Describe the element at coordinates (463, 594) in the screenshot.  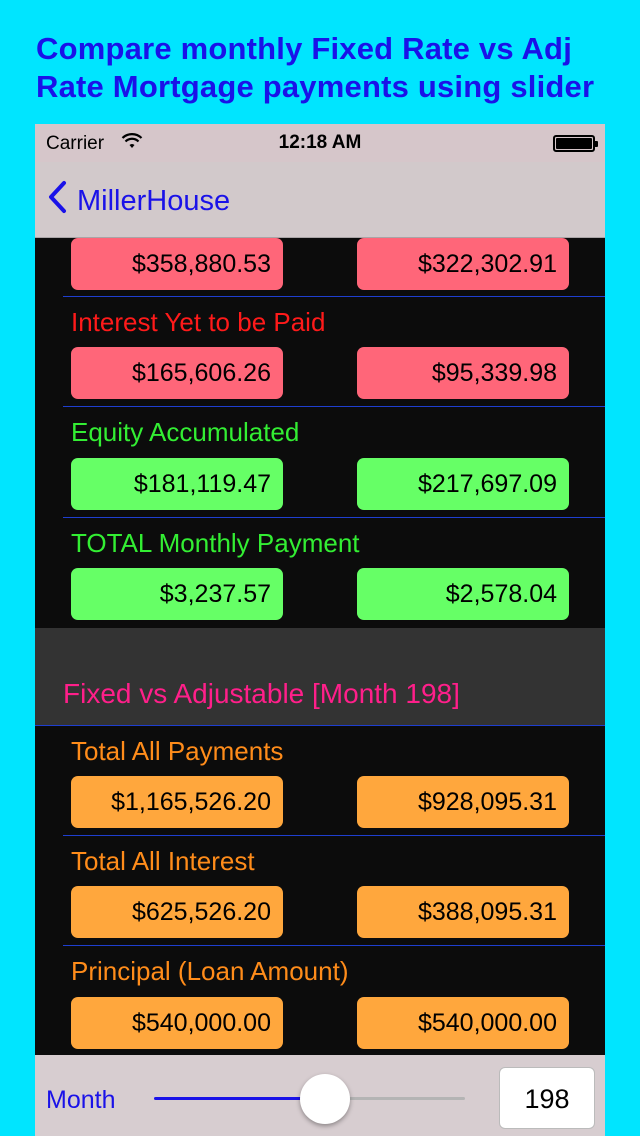
I see `adjustable-value: $2,578.04` at that location.